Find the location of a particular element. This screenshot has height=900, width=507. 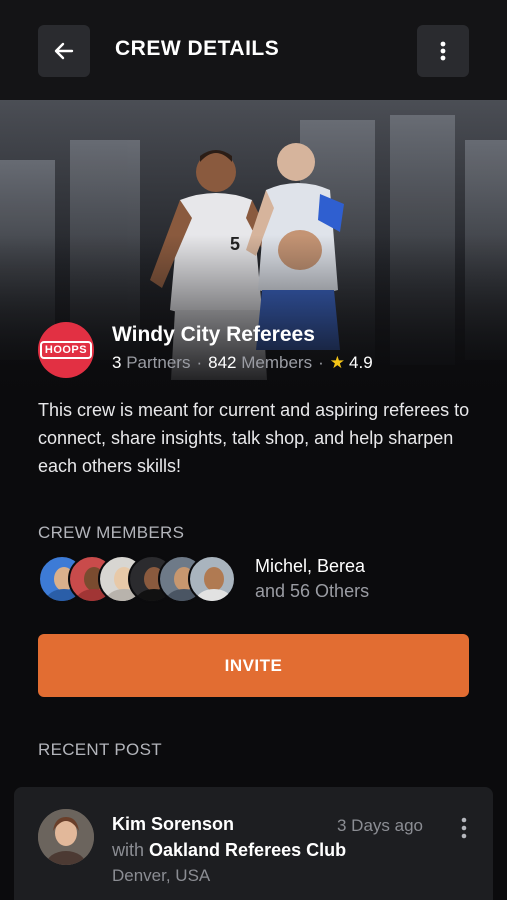

top-bar: CREW DETAILS is located at coordinates (253, 50).